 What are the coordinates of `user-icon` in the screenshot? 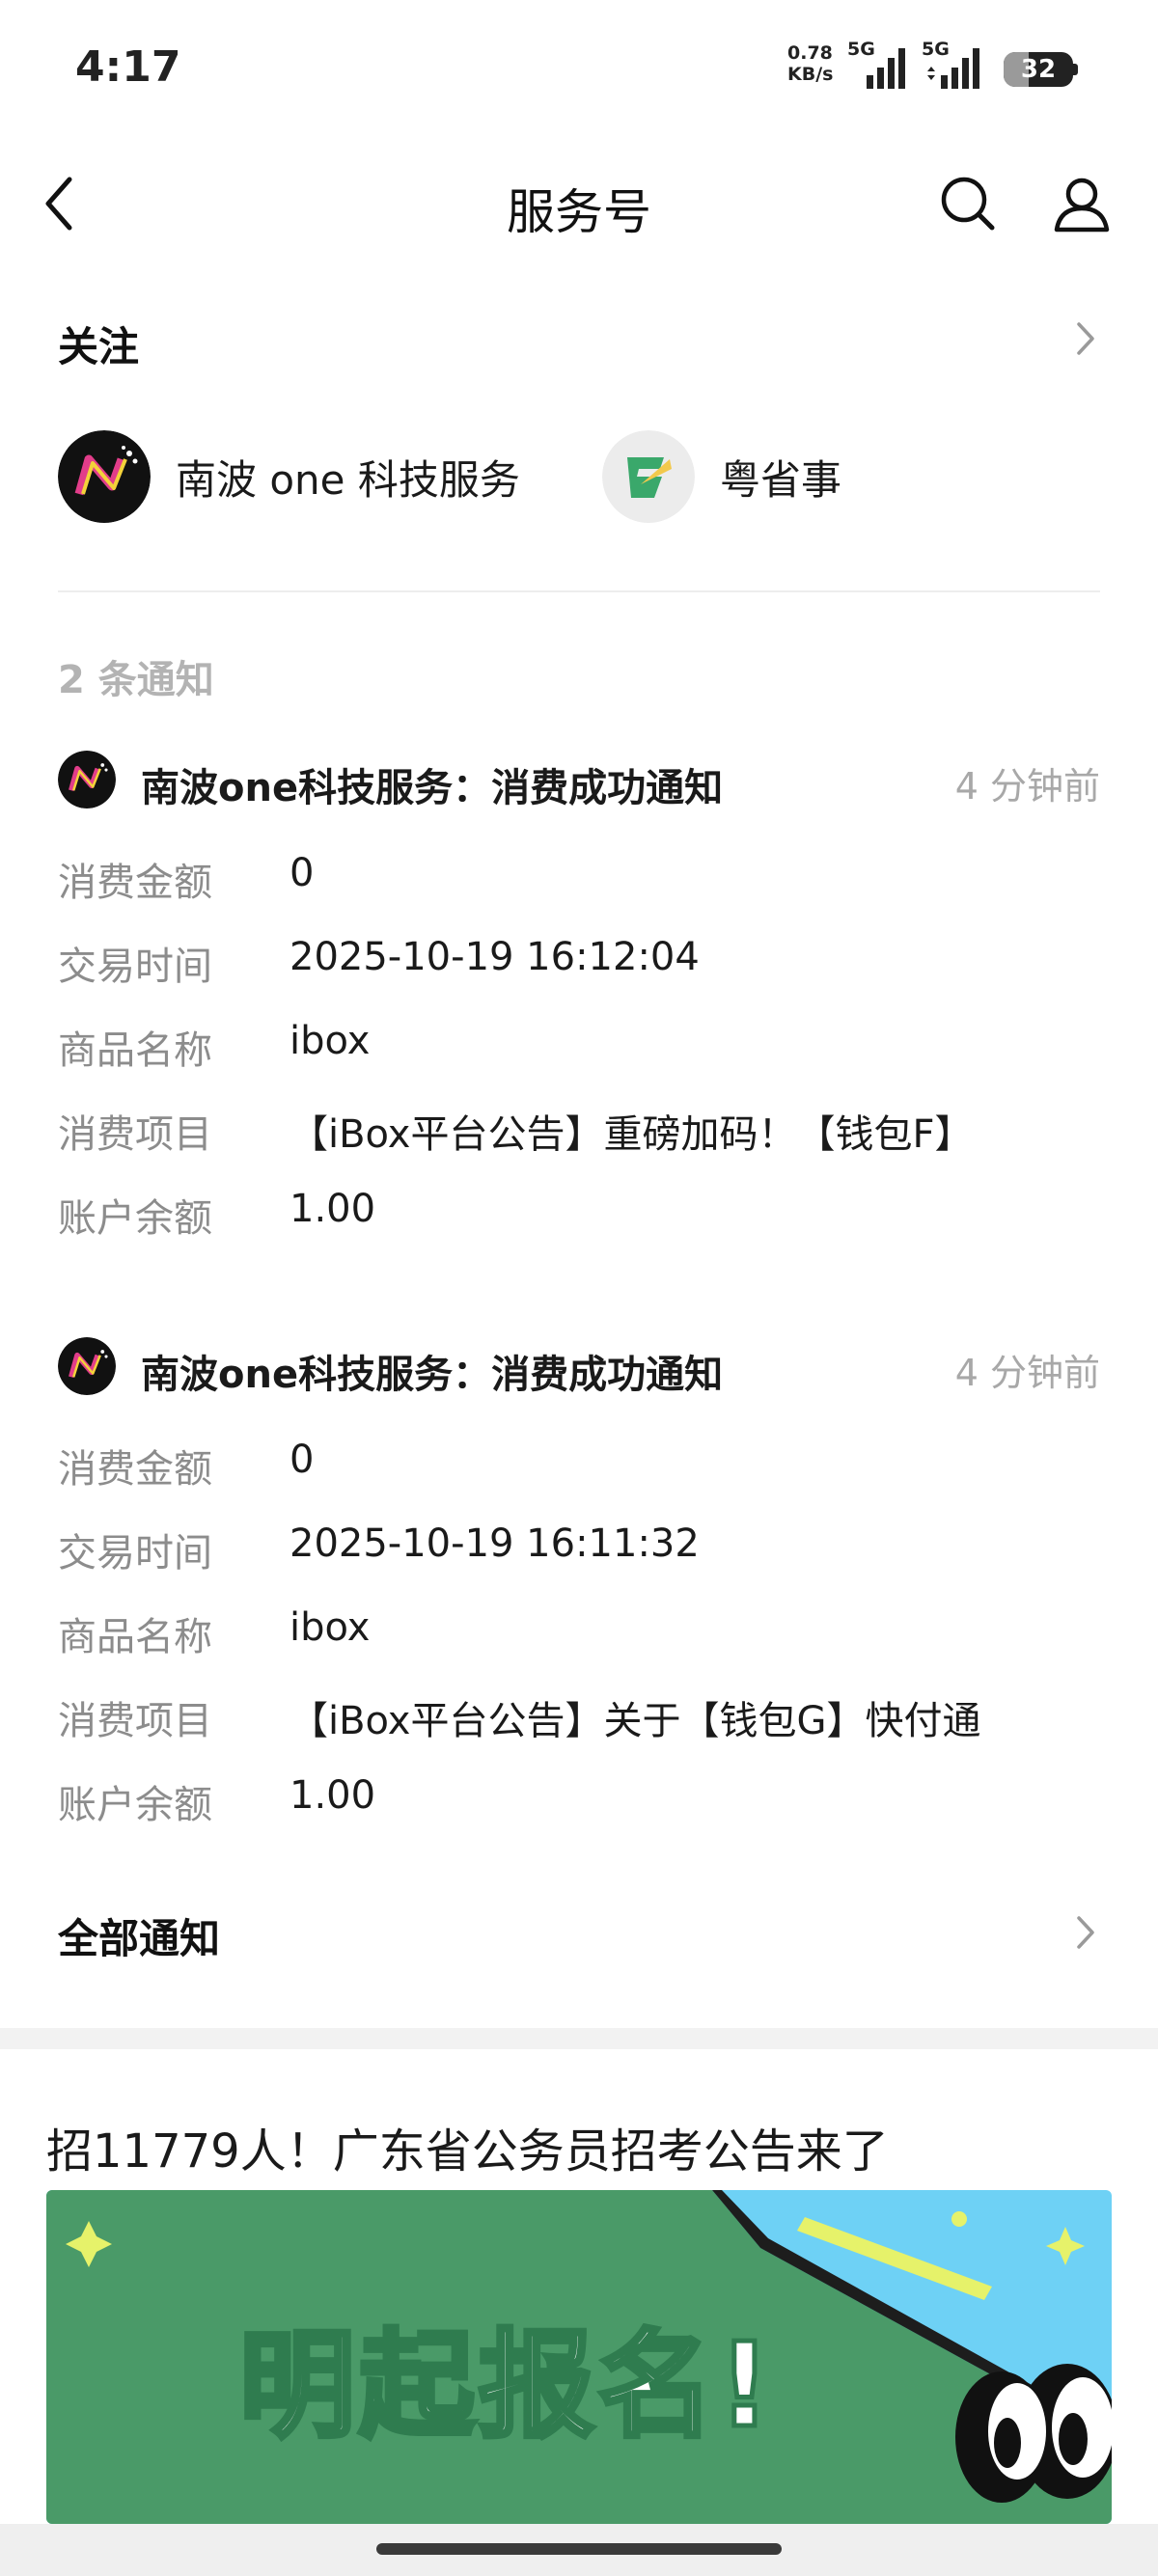 It's located at (1082, 206).